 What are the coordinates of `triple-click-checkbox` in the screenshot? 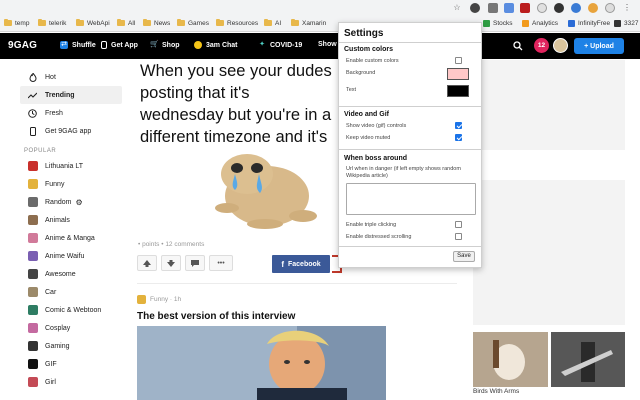 It's located at (458, 224).